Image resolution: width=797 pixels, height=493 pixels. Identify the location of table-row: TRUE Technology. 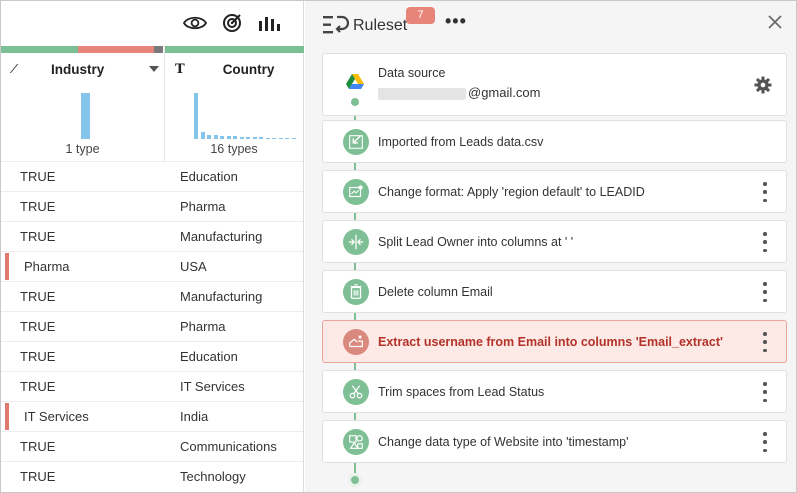
(152, 476).